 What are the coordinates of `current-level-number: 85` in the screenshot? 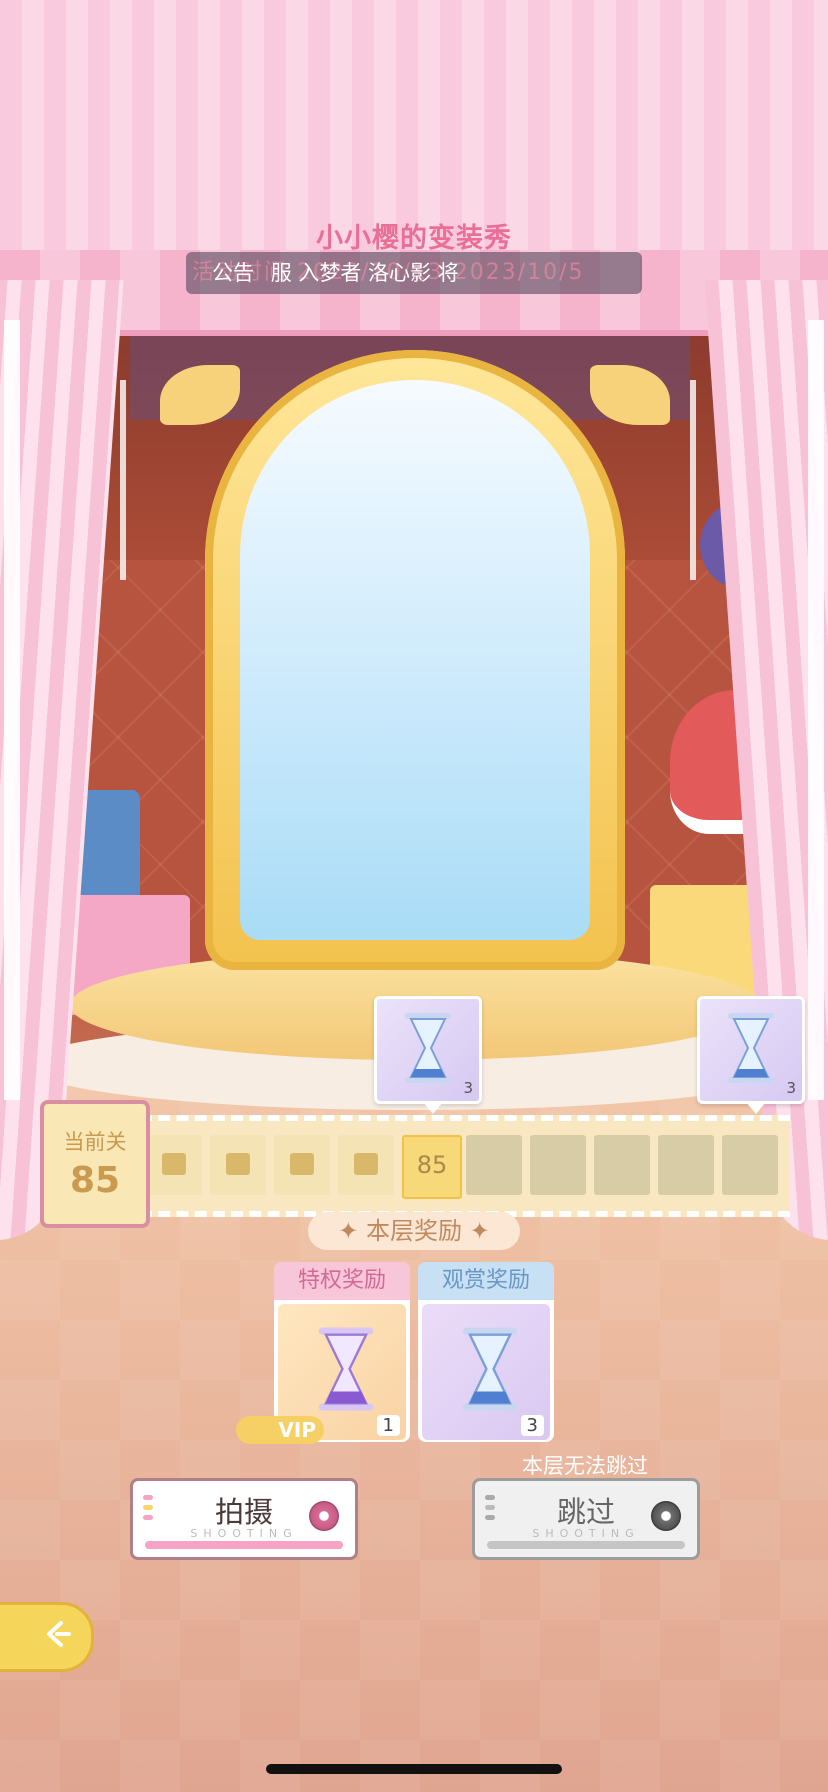 It's located at (95, 1180).